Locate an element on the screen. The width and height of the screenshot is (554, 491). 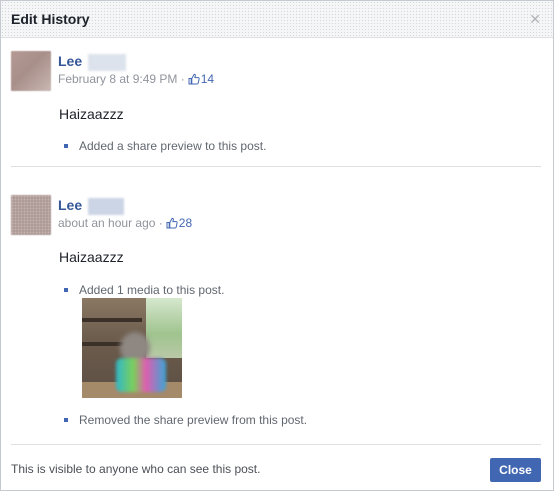
entry-meta: February 8 at 9:49 PM · 14 is located at coordinates (136, 79).